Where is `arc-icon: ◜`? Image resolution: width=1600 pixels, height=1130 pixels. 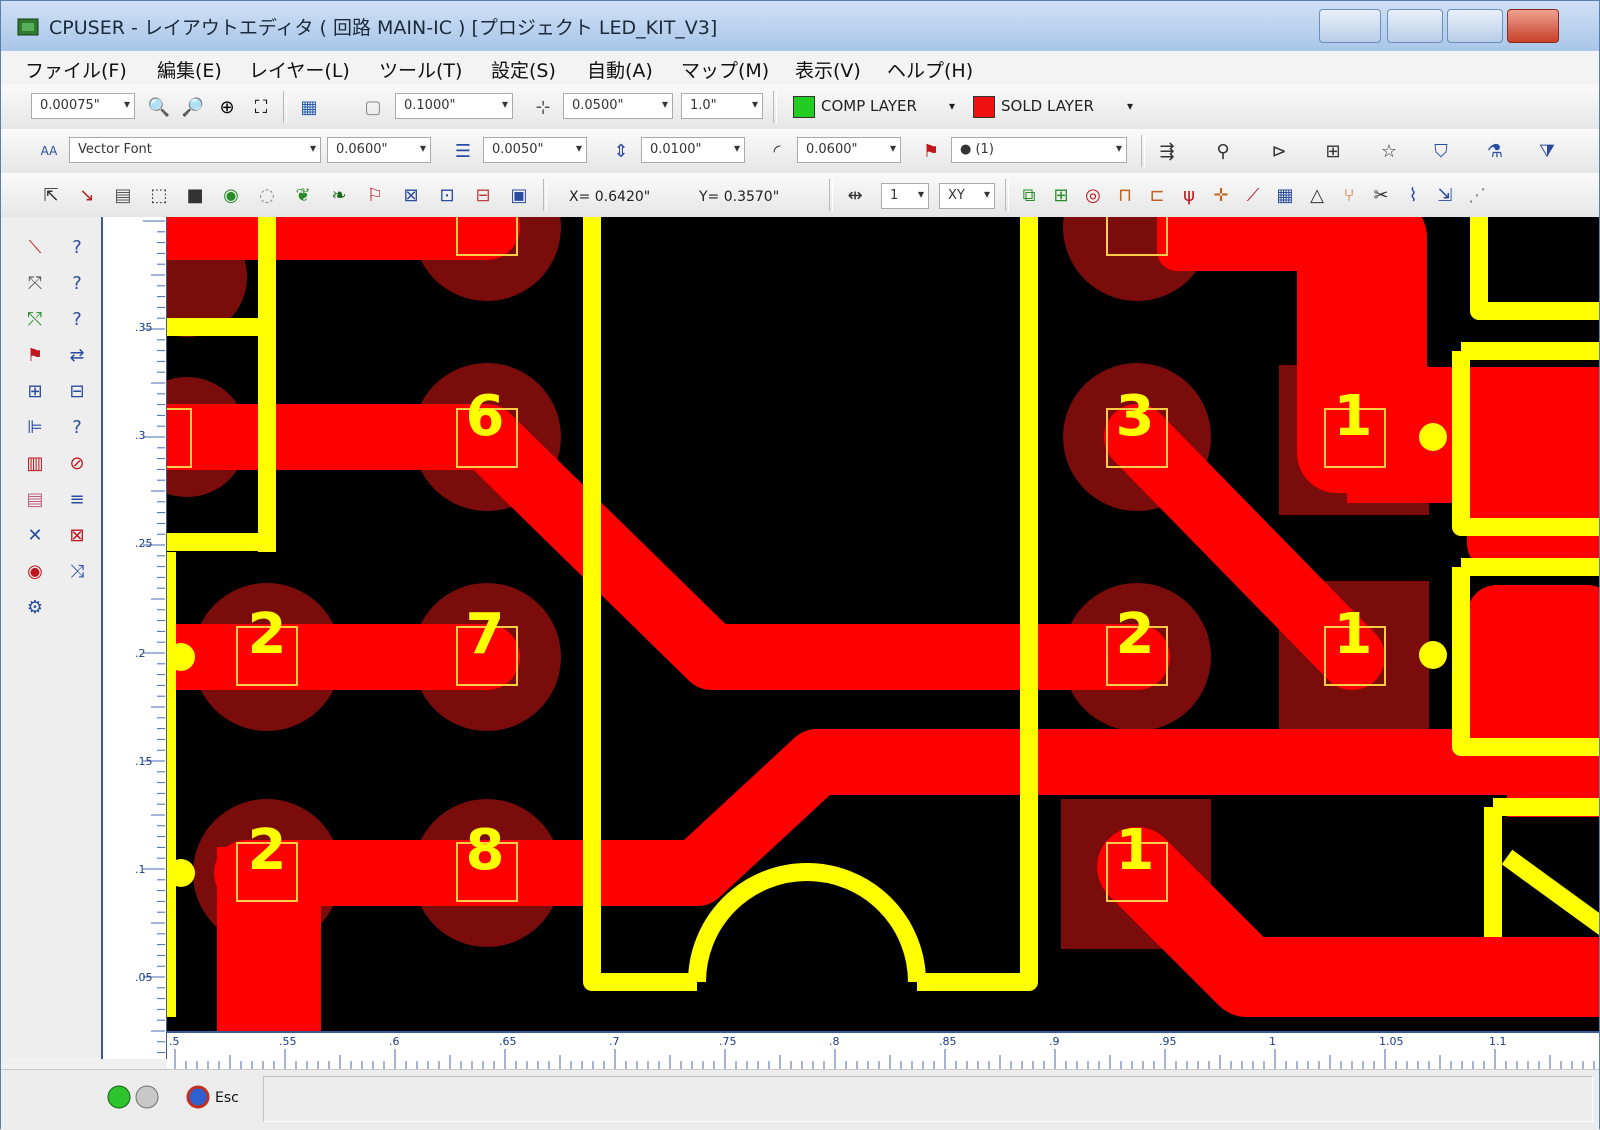 arc-icon: ◜ is located at coordinates (777, 151).